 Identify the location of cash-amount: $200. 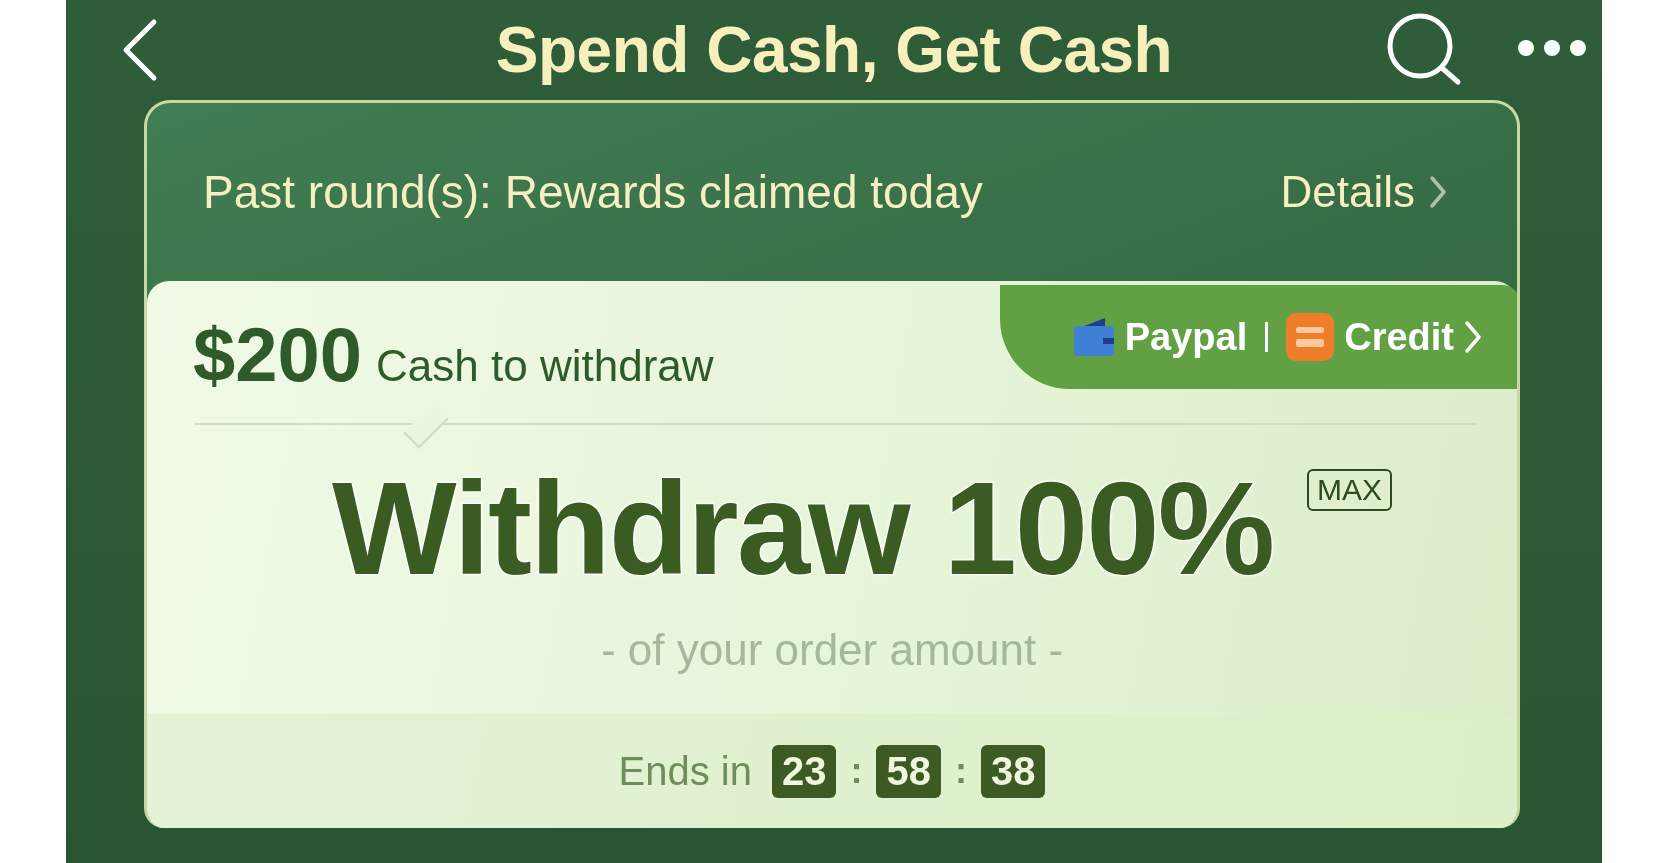
(278, 354).